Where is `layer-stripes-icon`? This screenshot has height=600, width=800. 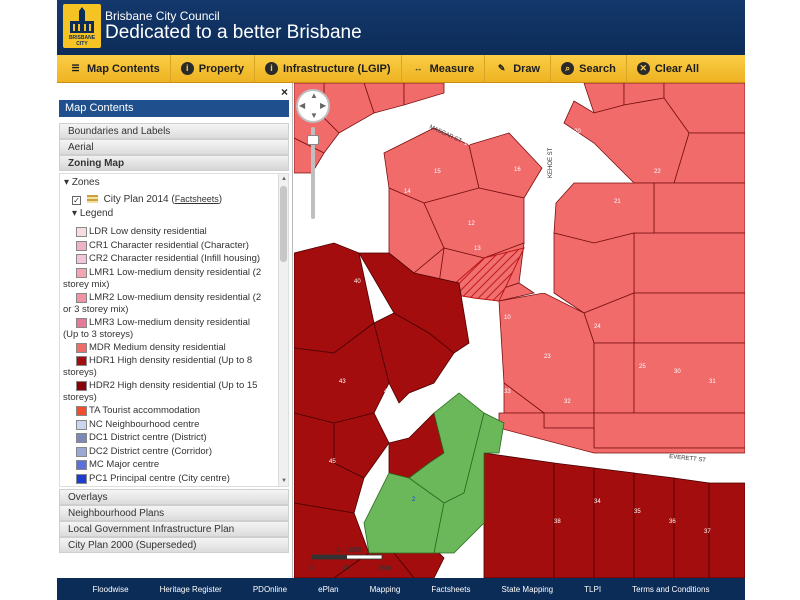
layer-stripes-icon is located at coordinates (92, 199).